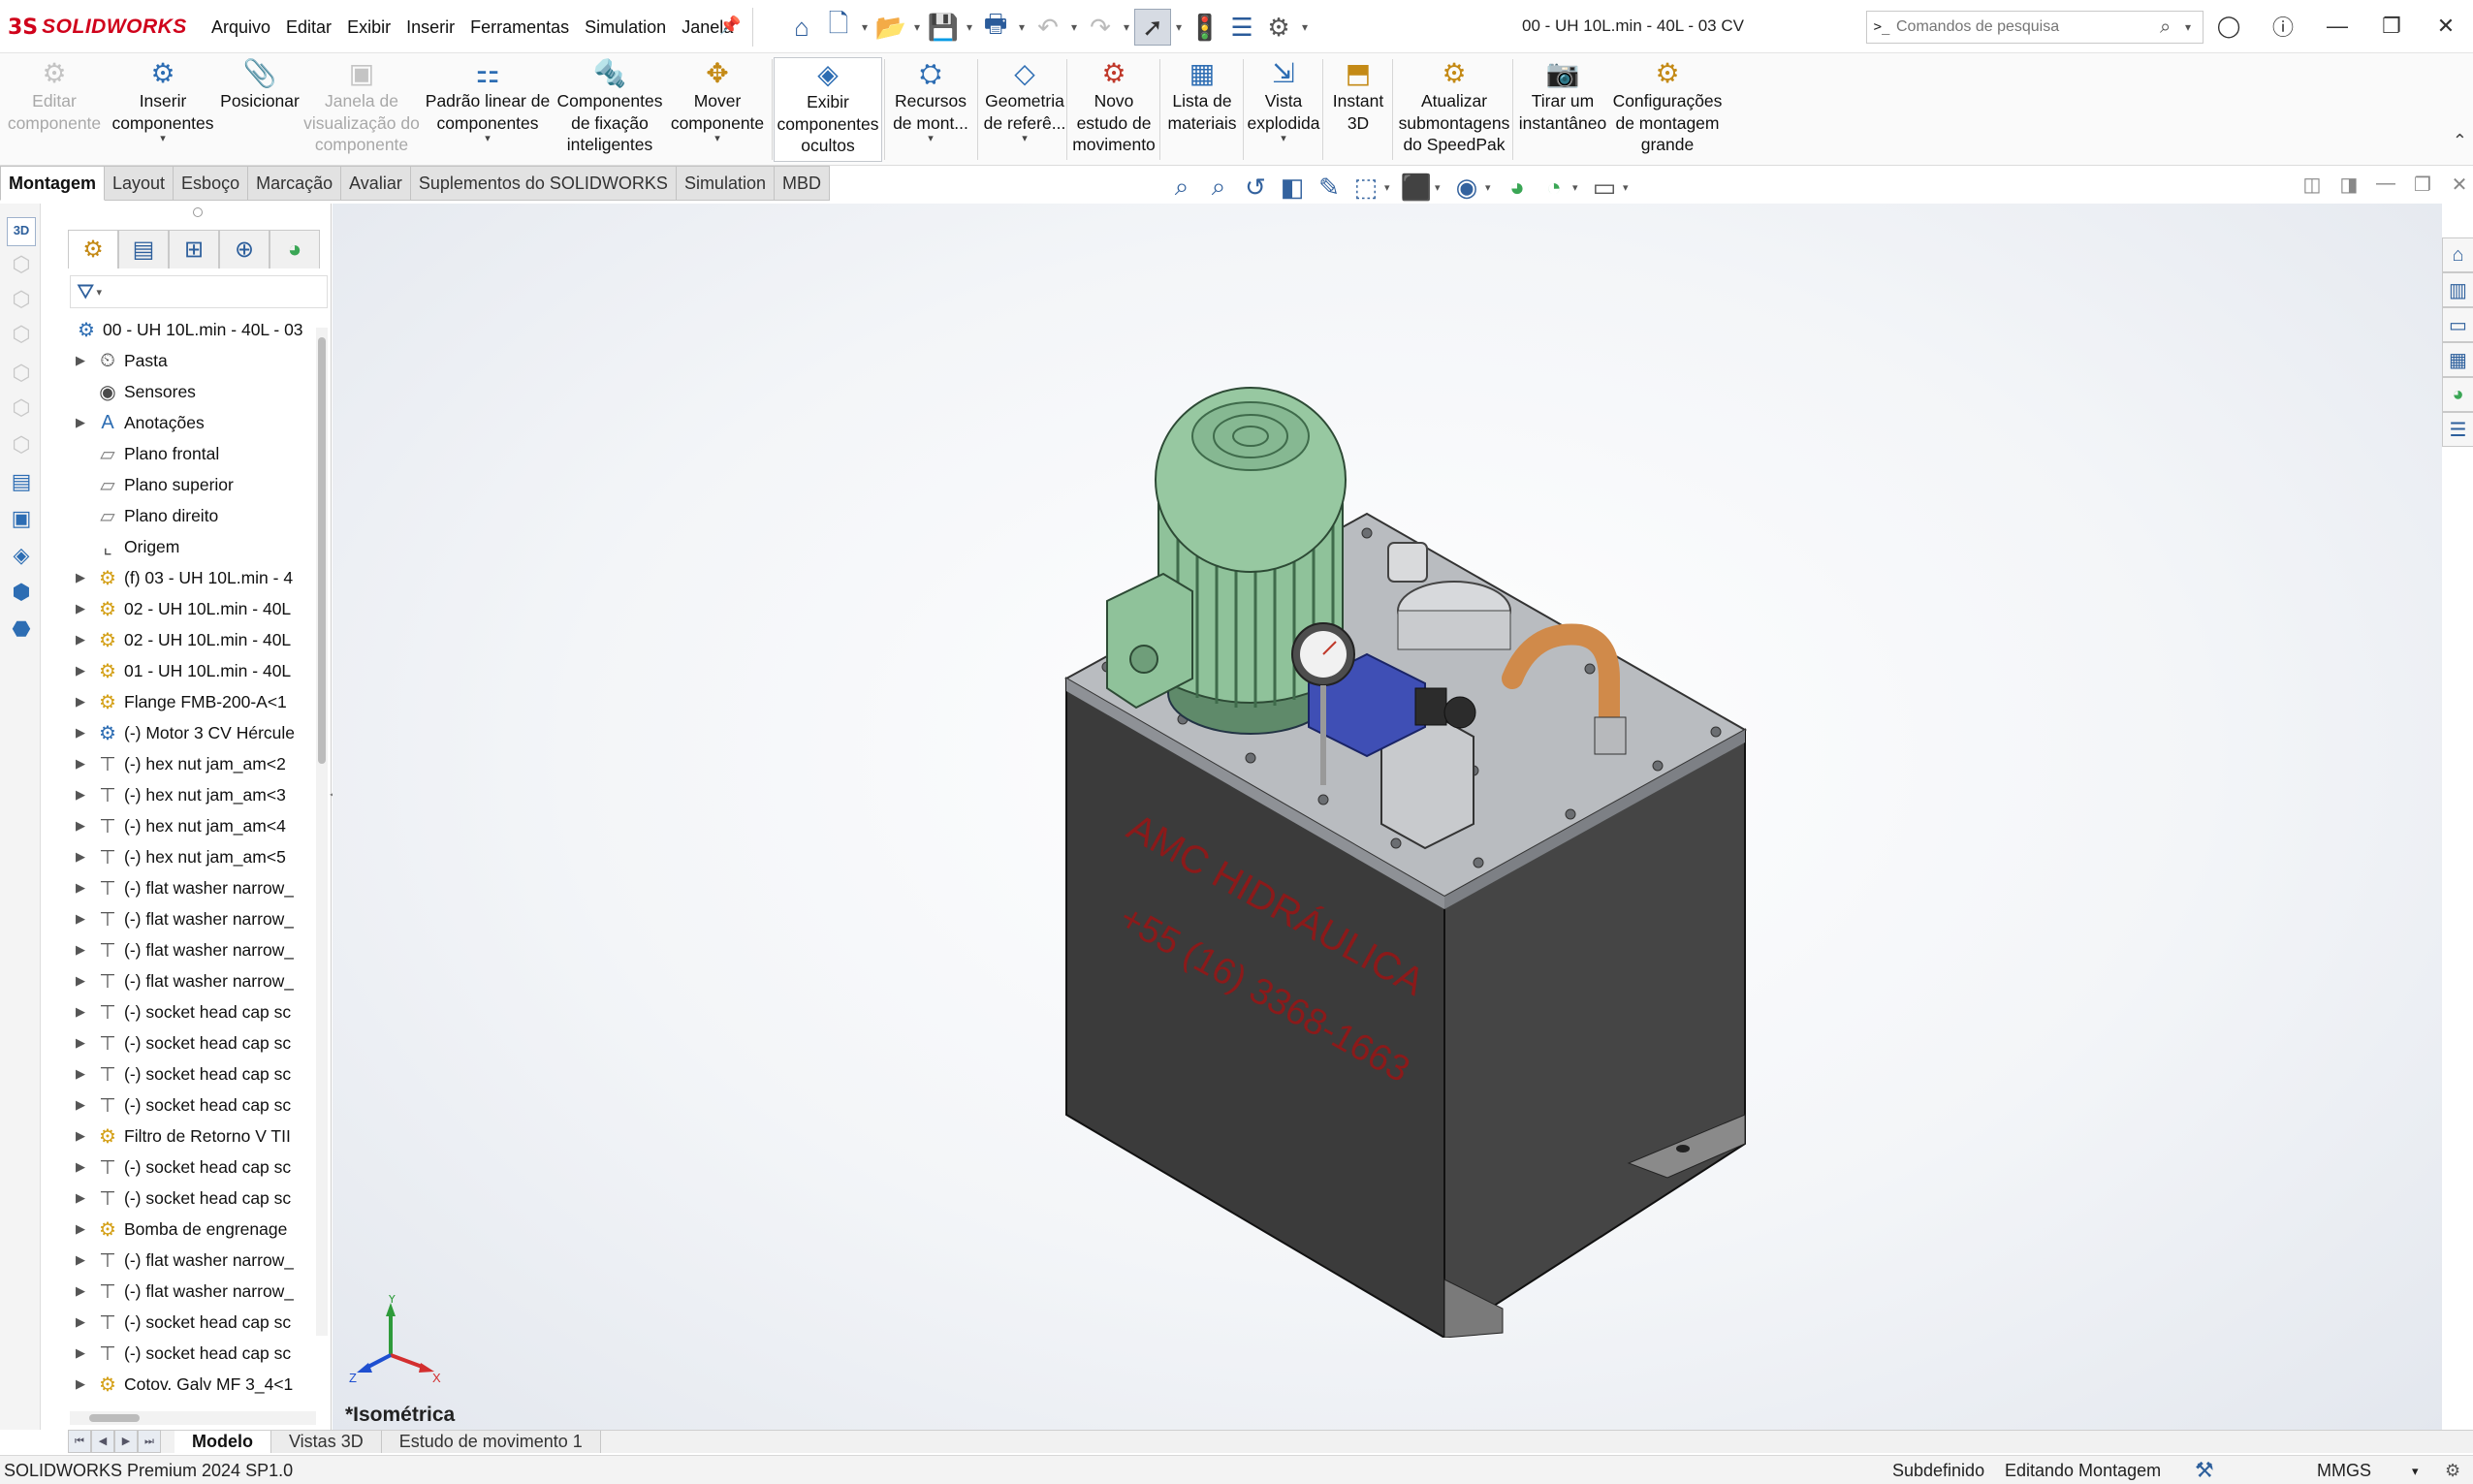 The height and width of the screenshot is (1484, 2473). Describe the element at coordinates (519, 28) in the screenshot. I see `menu-ferramentas: Ferramentas` at that location.